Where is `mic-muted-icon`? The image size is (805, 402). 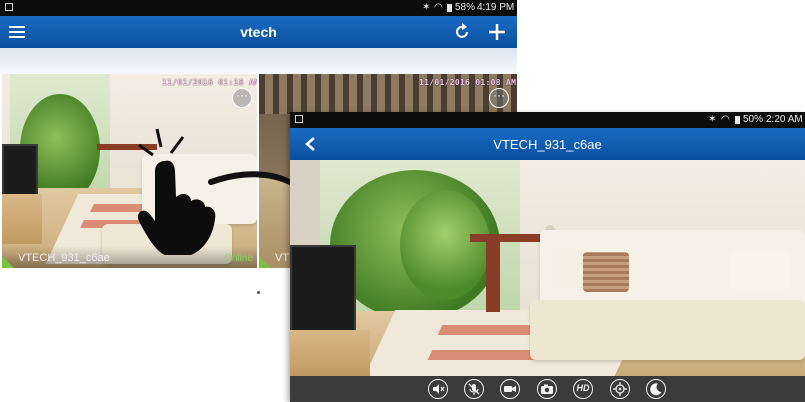 mic-muted-icon is located at coordinates (474, 389).